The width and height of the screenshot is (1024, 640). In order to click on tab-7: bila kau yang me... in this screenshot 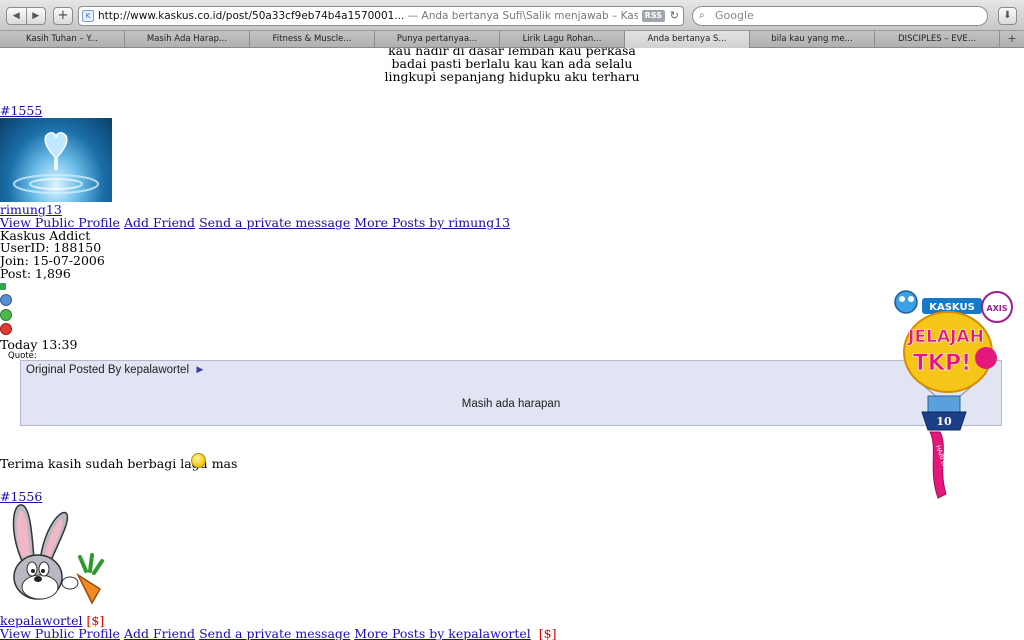, I will do `click(812, 39)`.